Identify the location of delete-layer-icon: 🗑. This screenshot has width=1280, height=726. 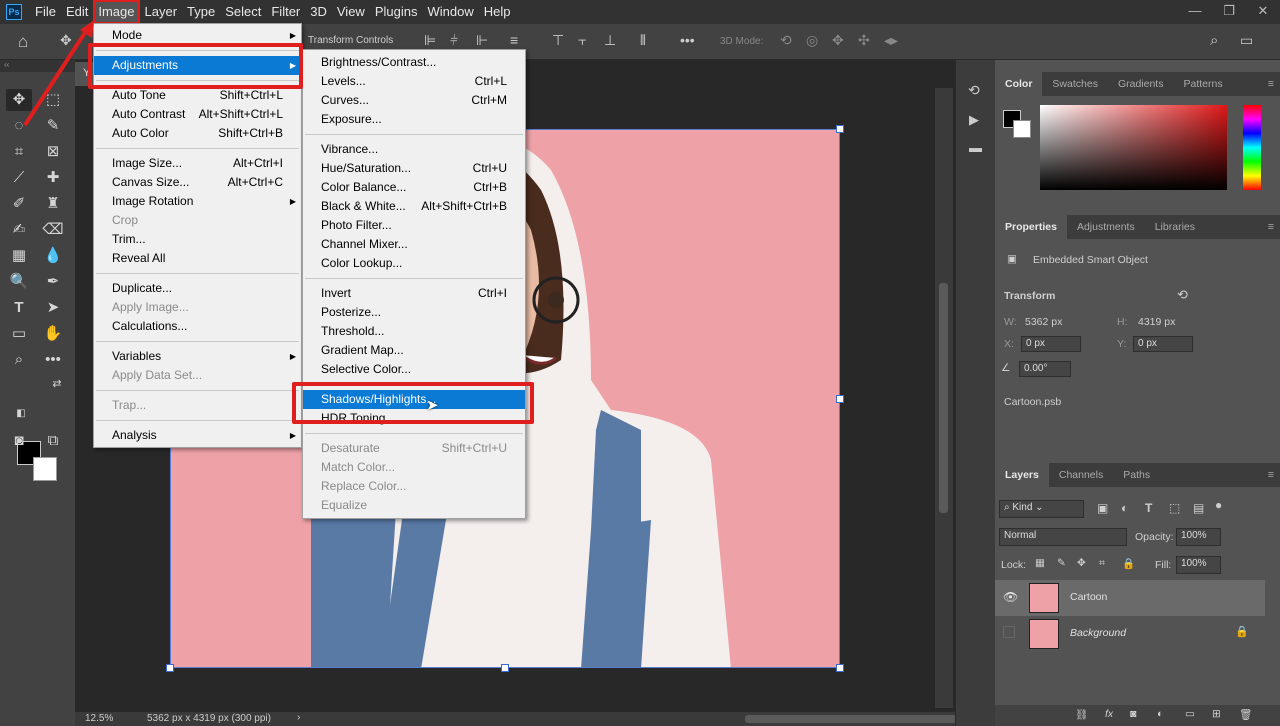
(1245, 714).